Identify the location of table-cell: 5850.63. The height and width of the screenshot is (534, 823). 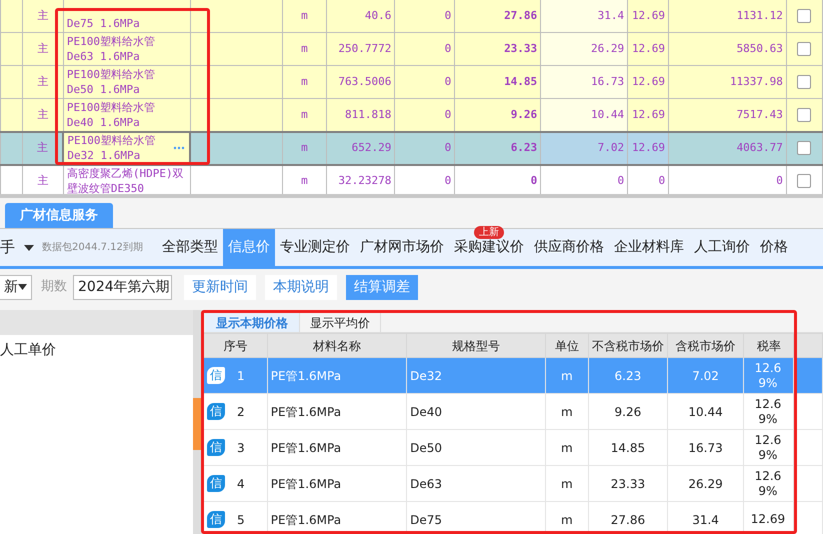
(727, 49).